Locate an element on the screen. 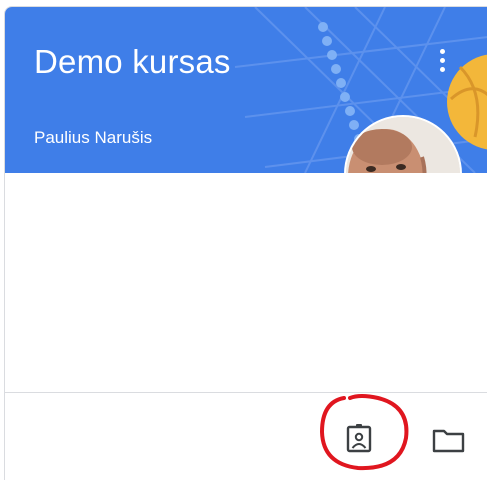 Image resolution: width=487 pixels, height=480 pixels. open-gradebook-button is located at coordinates (359, 438).